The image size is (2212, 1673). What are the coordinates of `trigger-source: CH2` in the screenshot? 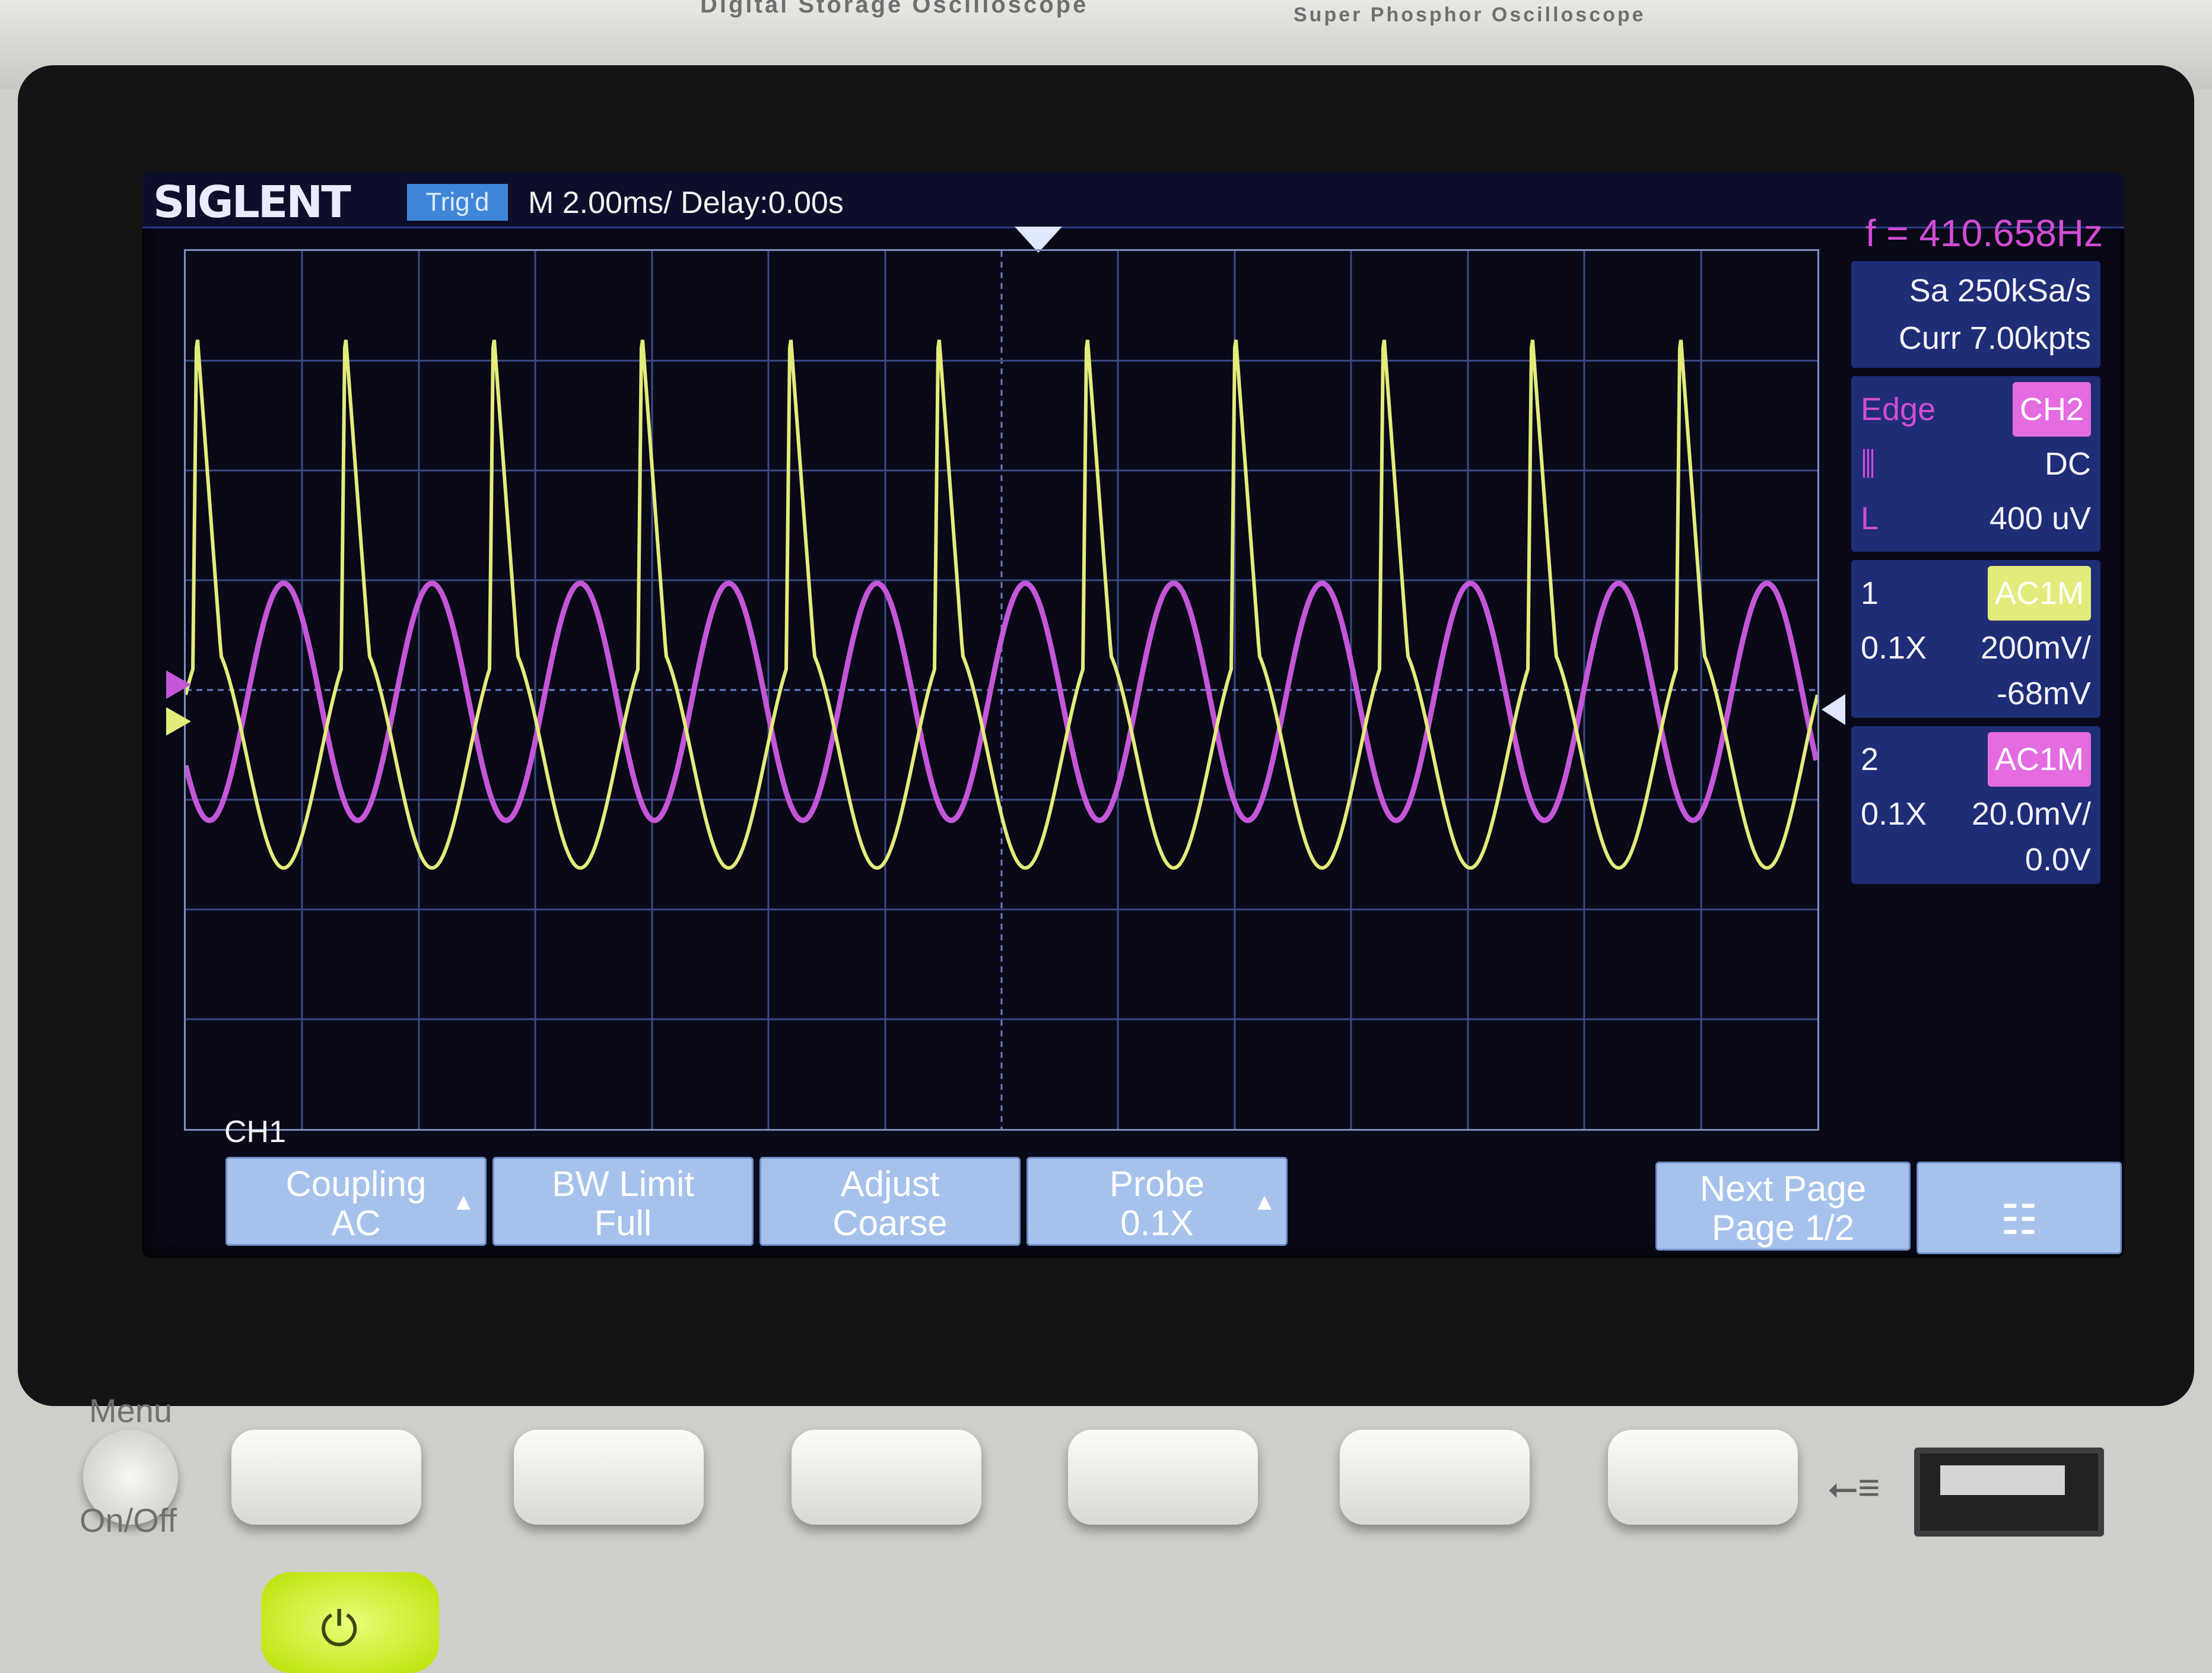 It's located at (2051, 409).